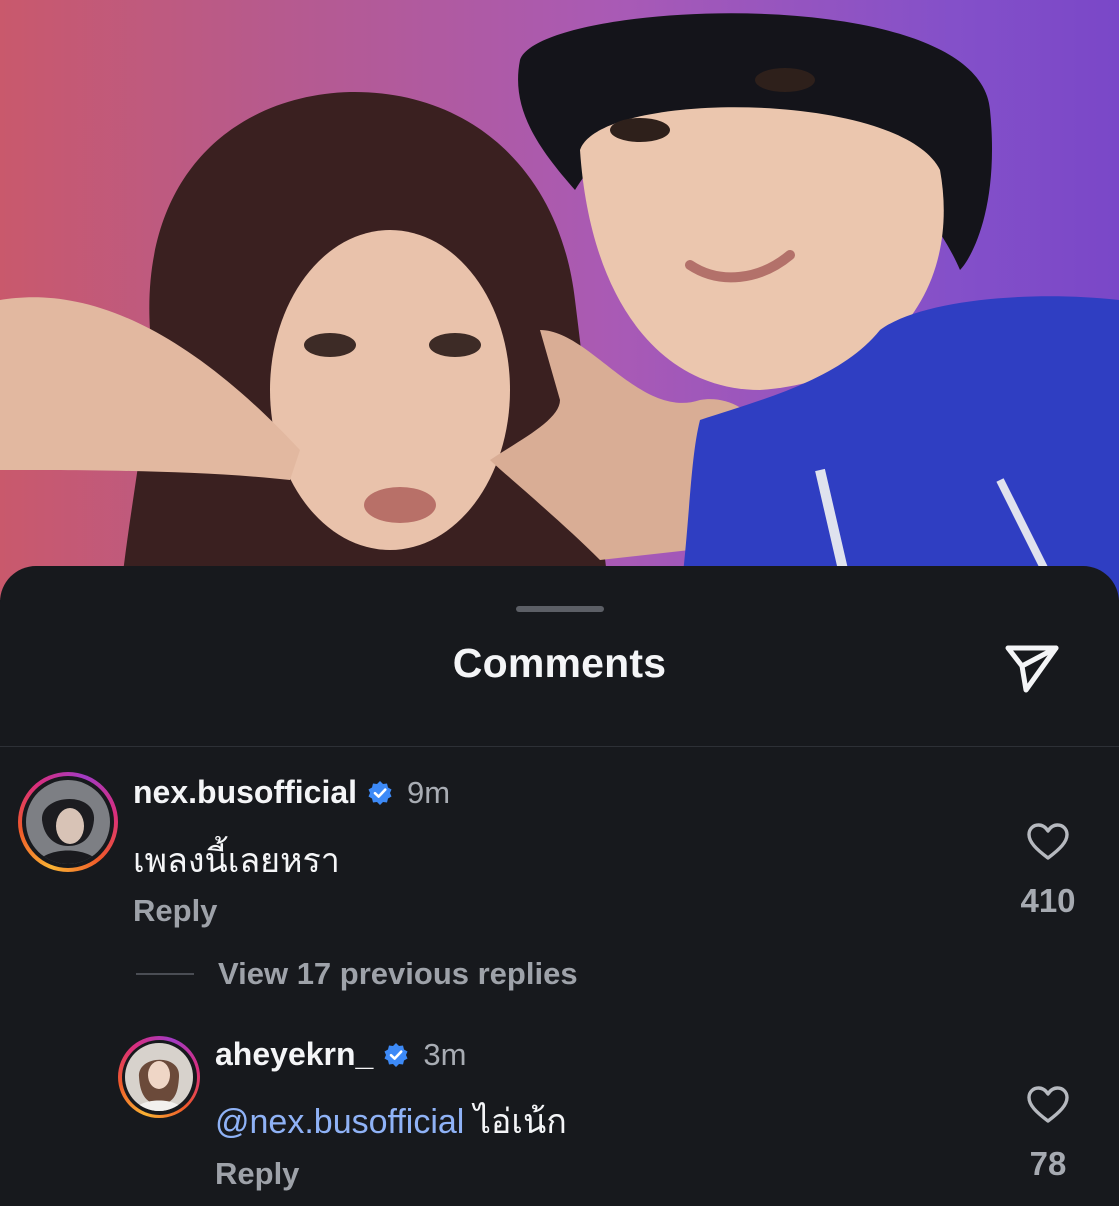 Image resolution: width=1119 pixels, height=1206 pixels. I want to click on paper-plane-icon, so click(1032, 669).